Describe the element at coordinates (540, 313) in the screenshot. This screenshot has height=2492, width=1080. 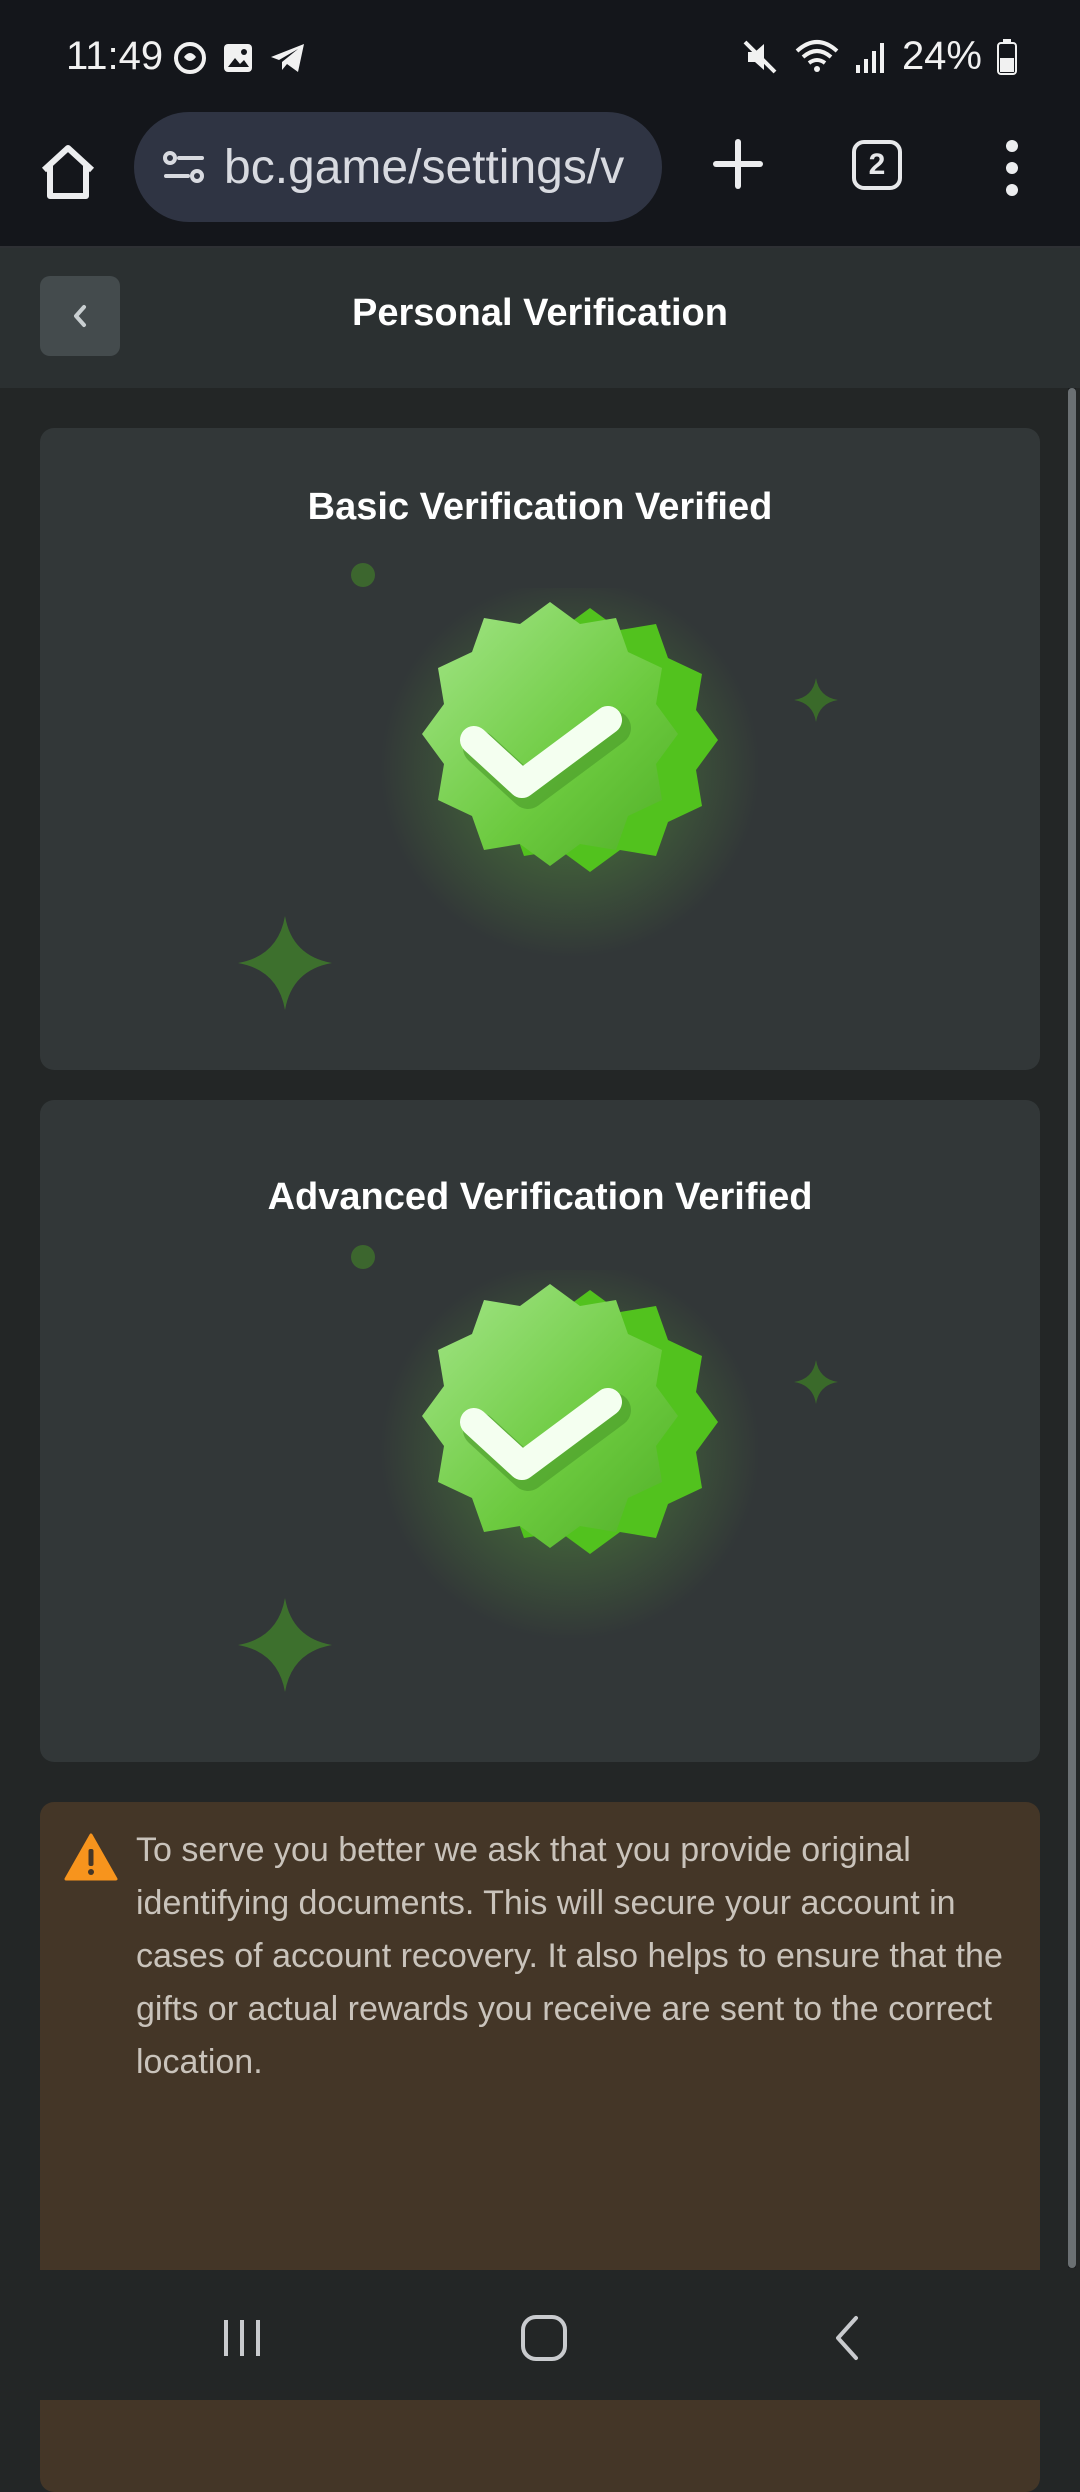
I see `page-title: Personal Verification` at that location.